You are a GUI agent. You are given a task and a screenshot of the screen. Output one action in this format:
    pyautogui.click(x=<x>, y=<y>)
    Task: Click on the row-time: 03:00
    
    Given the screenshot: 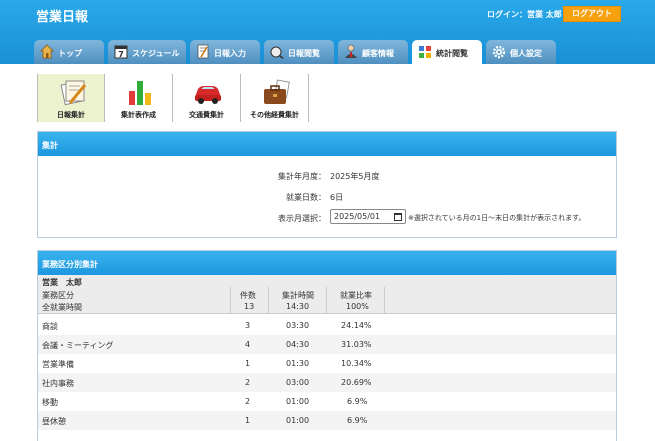 What is the action you would take?
    pyautogui.click(x=298, y=382)
    